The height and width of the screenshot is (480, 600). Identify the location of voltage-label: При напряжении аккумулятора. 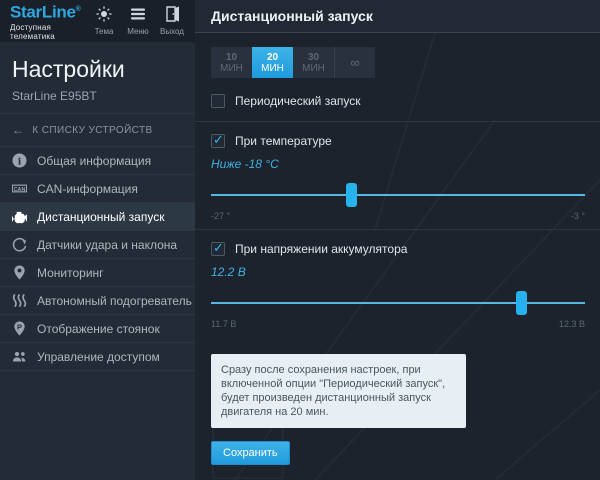
(321, 249).